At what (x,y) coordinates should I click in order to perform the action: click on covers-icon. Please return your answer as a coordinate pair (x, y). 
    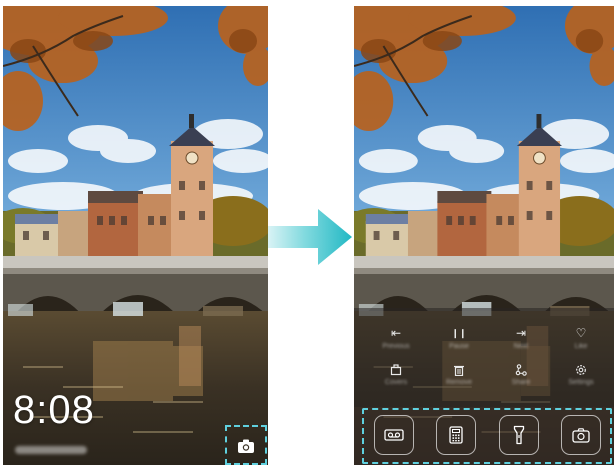
    Looking at the image, I should click on (396, 370).